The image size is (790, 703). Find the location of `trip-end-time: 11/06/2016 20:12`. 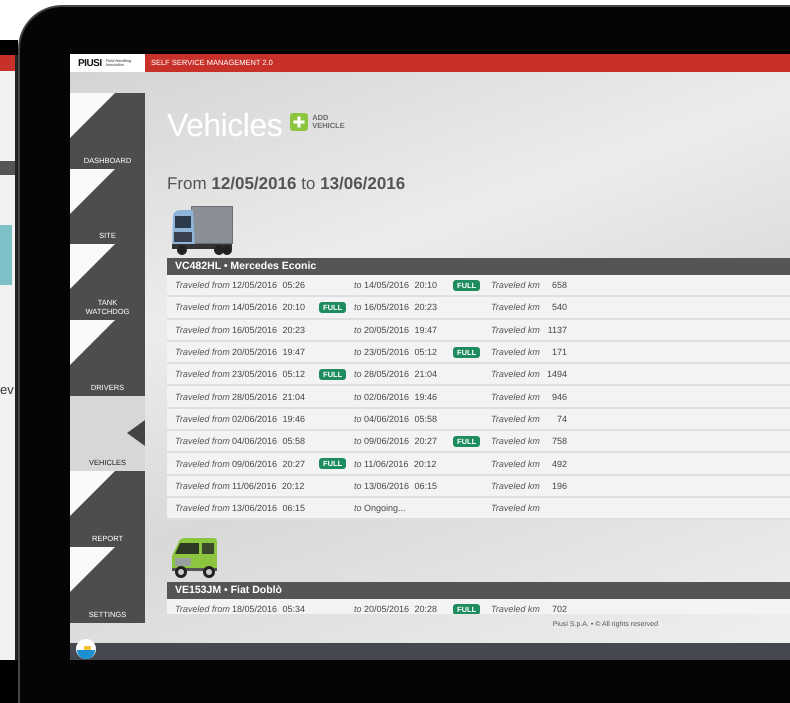

trip-end-time: 11/06/2016 20:12 is located at coordinates (401, 463).